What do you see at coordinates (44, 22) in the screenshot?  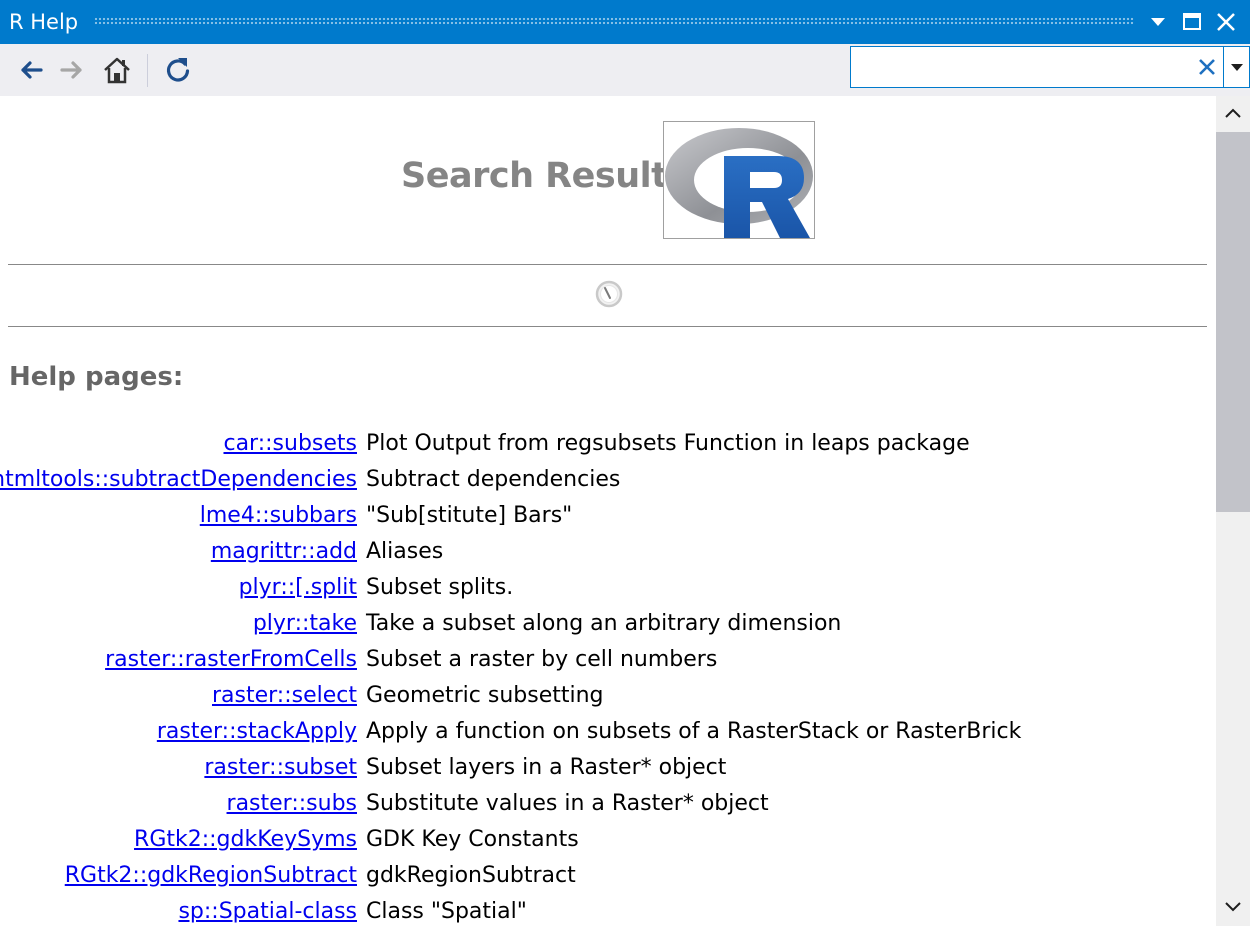 I see `window-title: R Help` at bounding box center [44, 22].